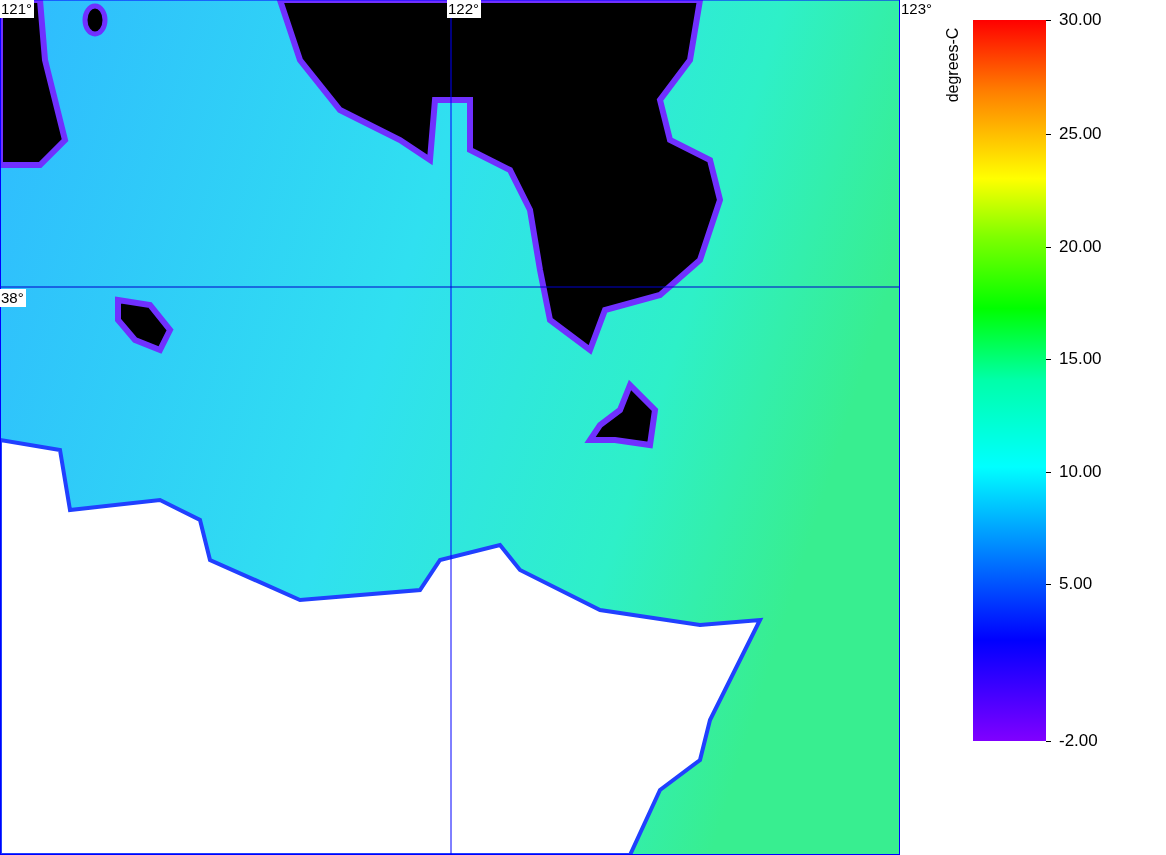 Image resolution: width=1166 pixels, height=855 pixels. What do you see at coordinates (1080, 359) in the screenshot?
I see `colorbar-tick-label: 15.00` at bounding box center [1080, 359].